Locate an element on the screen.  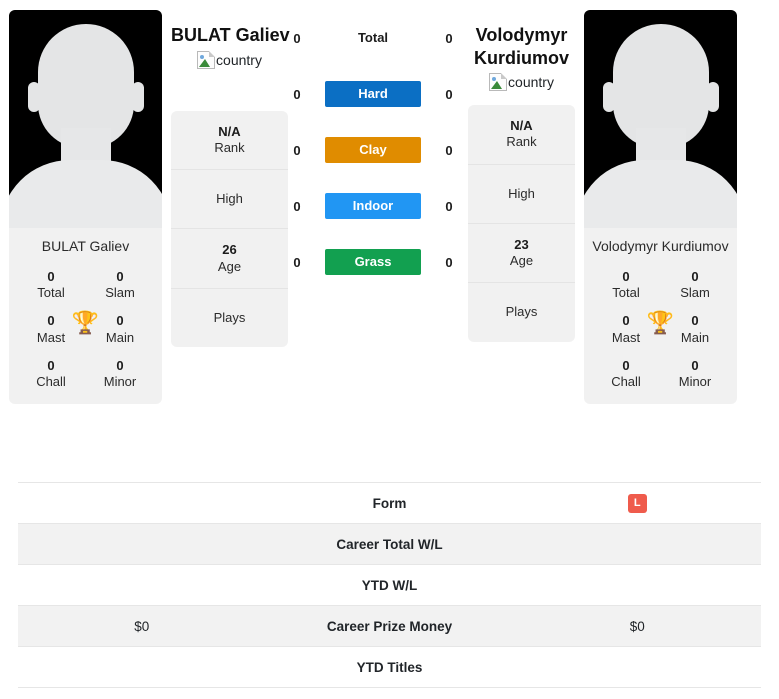
stat-plays-left: Plays is located at coordinates (229, 318).